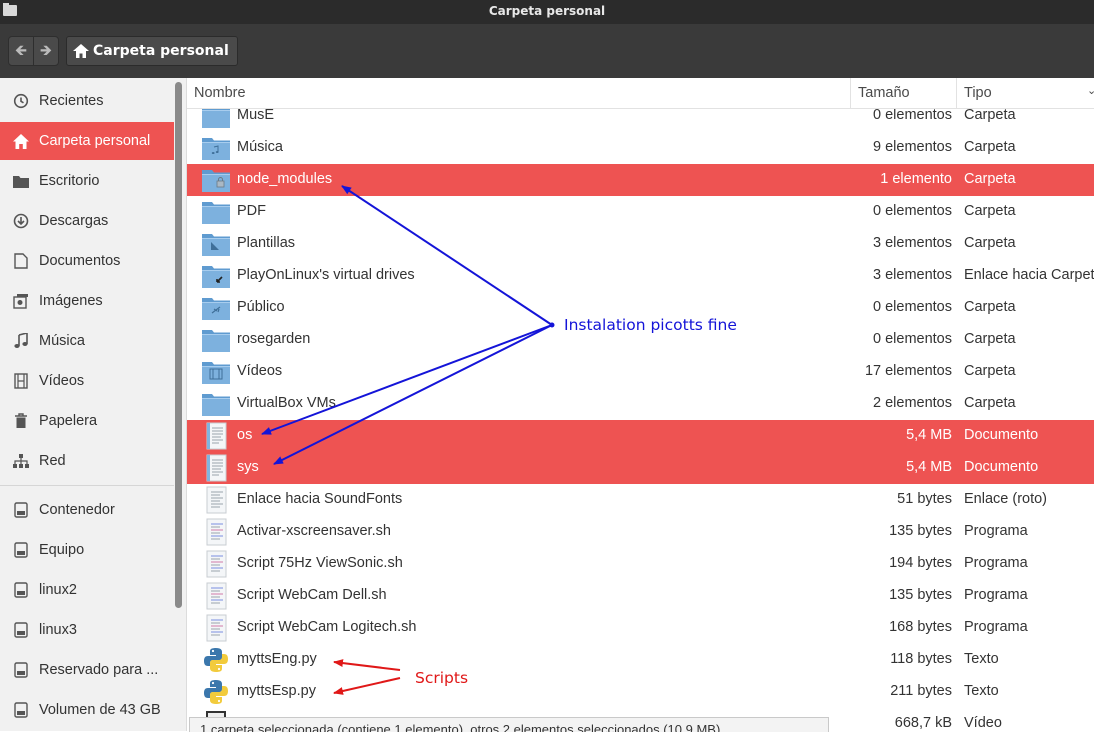 The height and width of the screenshot is (732, 1094). I want to click on sidebar-item-label: Recientes, so click(71, 101).